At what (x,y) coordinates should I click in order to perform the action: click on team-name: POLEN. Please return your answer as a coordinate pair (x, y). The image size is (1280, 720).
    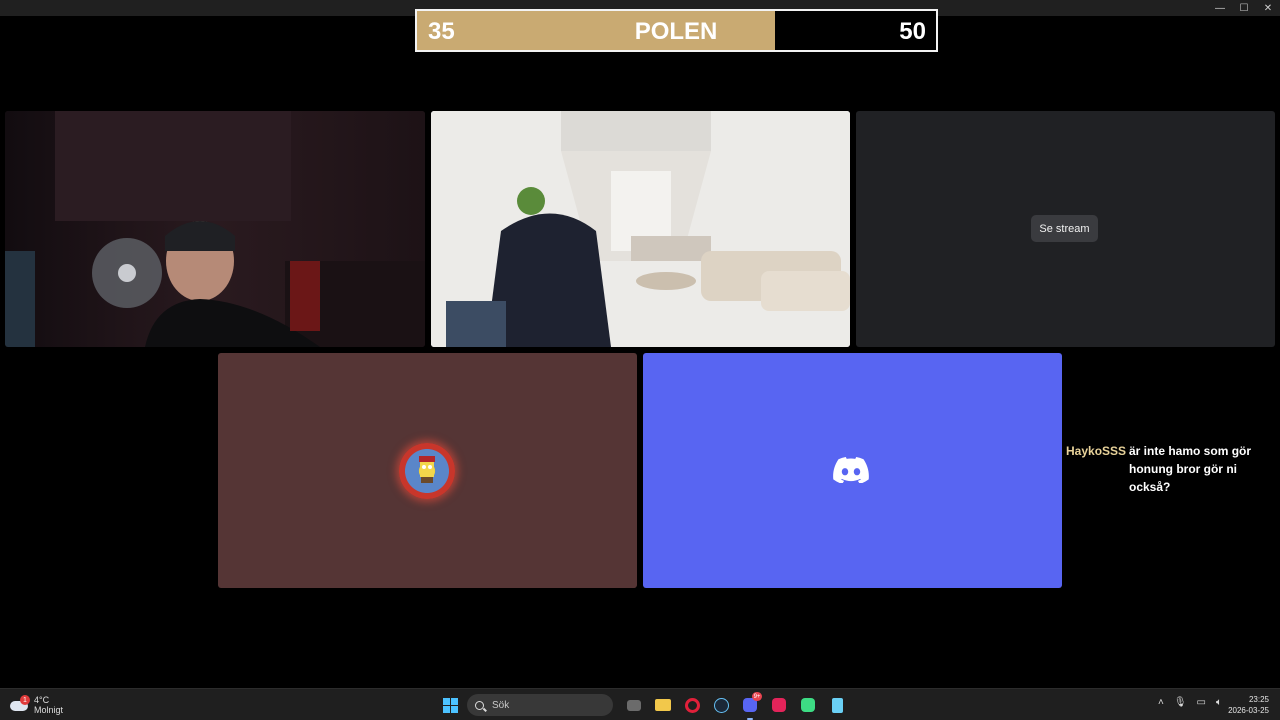
    Looking at the image, I should click on (676, 31).